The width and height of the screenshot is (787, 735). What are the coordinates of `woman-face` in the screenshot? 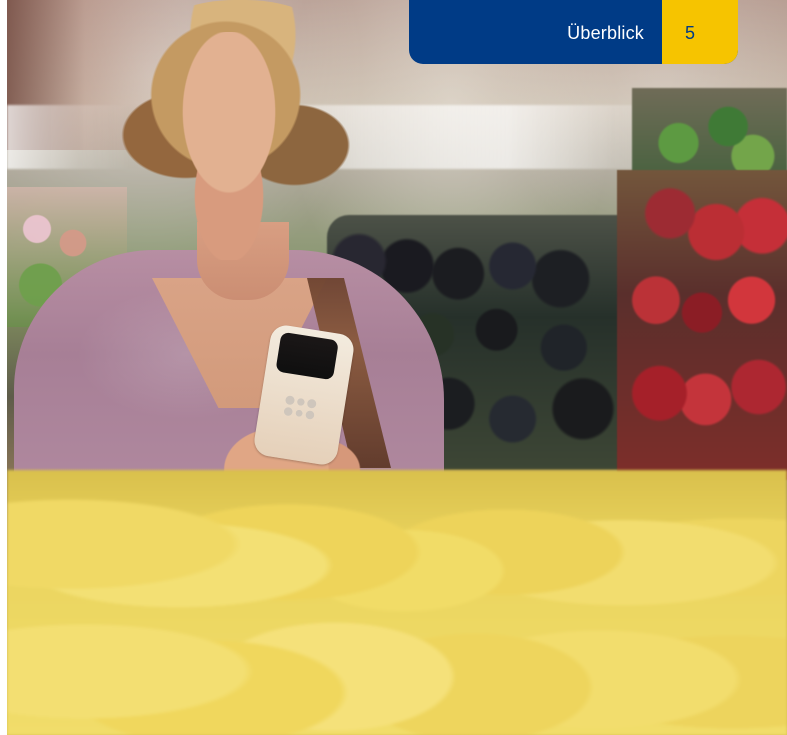 It's located at (229, 146).